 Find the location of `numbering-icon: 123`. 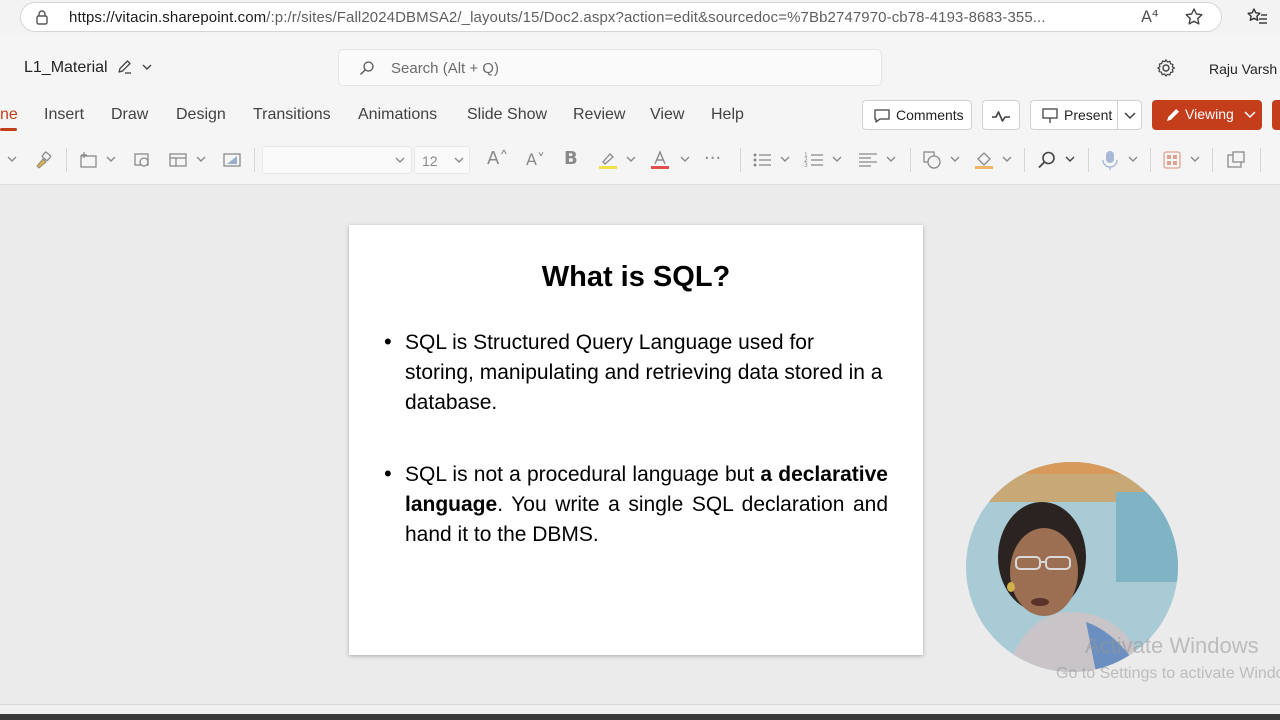

numbering-icon: 123 is located at coordinates (814, 160).